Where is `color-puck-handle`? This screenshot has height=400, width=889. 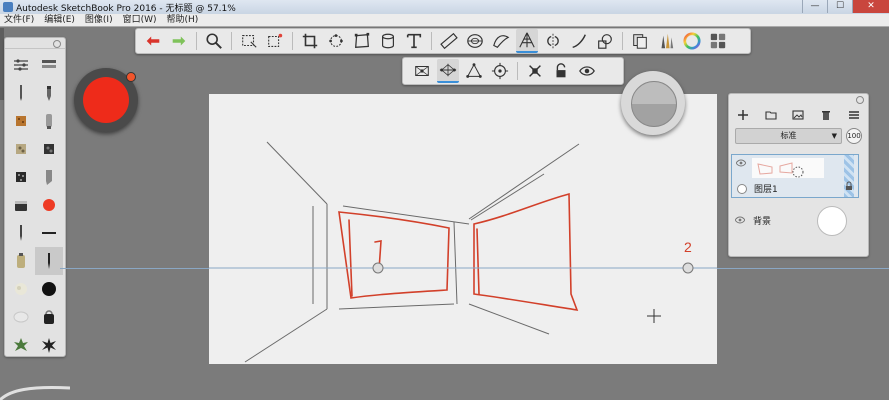 color-puck-handle is located at coordinates (131, 77).